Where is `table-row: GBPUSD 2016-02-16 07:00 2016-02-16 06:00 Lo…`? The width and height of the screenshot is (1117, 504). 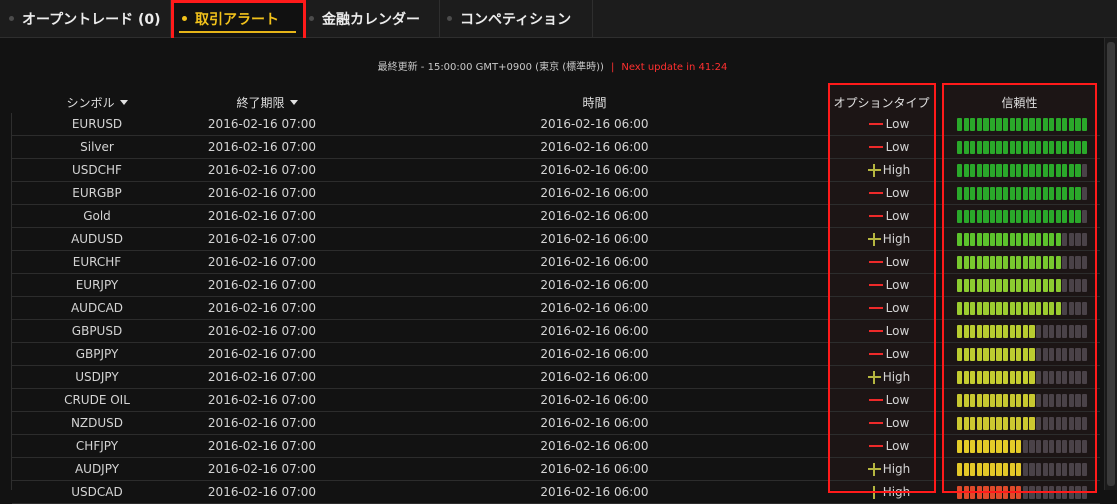 table-row: GBPUSD 2016-02-16 07:00 2016-02-16 06:00 Lo… is located at coordinates (556, 331).